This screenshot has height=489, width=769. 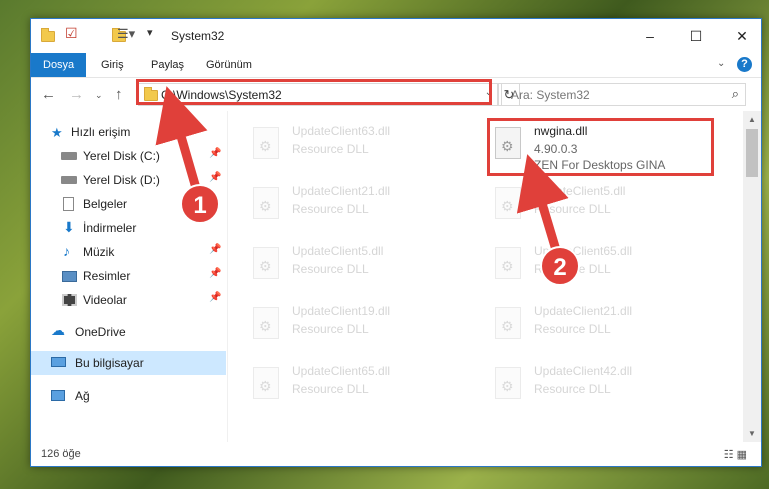 What do you see at coordinates (583, 371) in the screenshot?
I see `file-name: UpdateClient42.dll` at bounding box center [583, 371].